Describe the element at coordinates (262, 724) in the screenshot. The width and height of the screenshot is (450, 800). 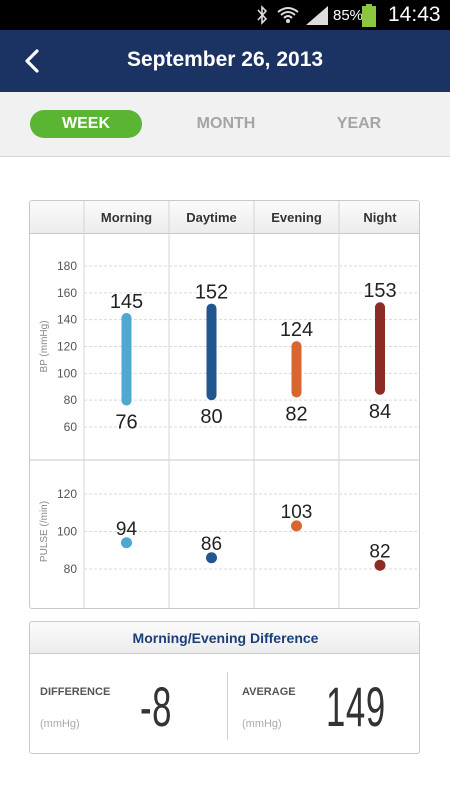
I see `average-unit: (mmHg)` at that location.